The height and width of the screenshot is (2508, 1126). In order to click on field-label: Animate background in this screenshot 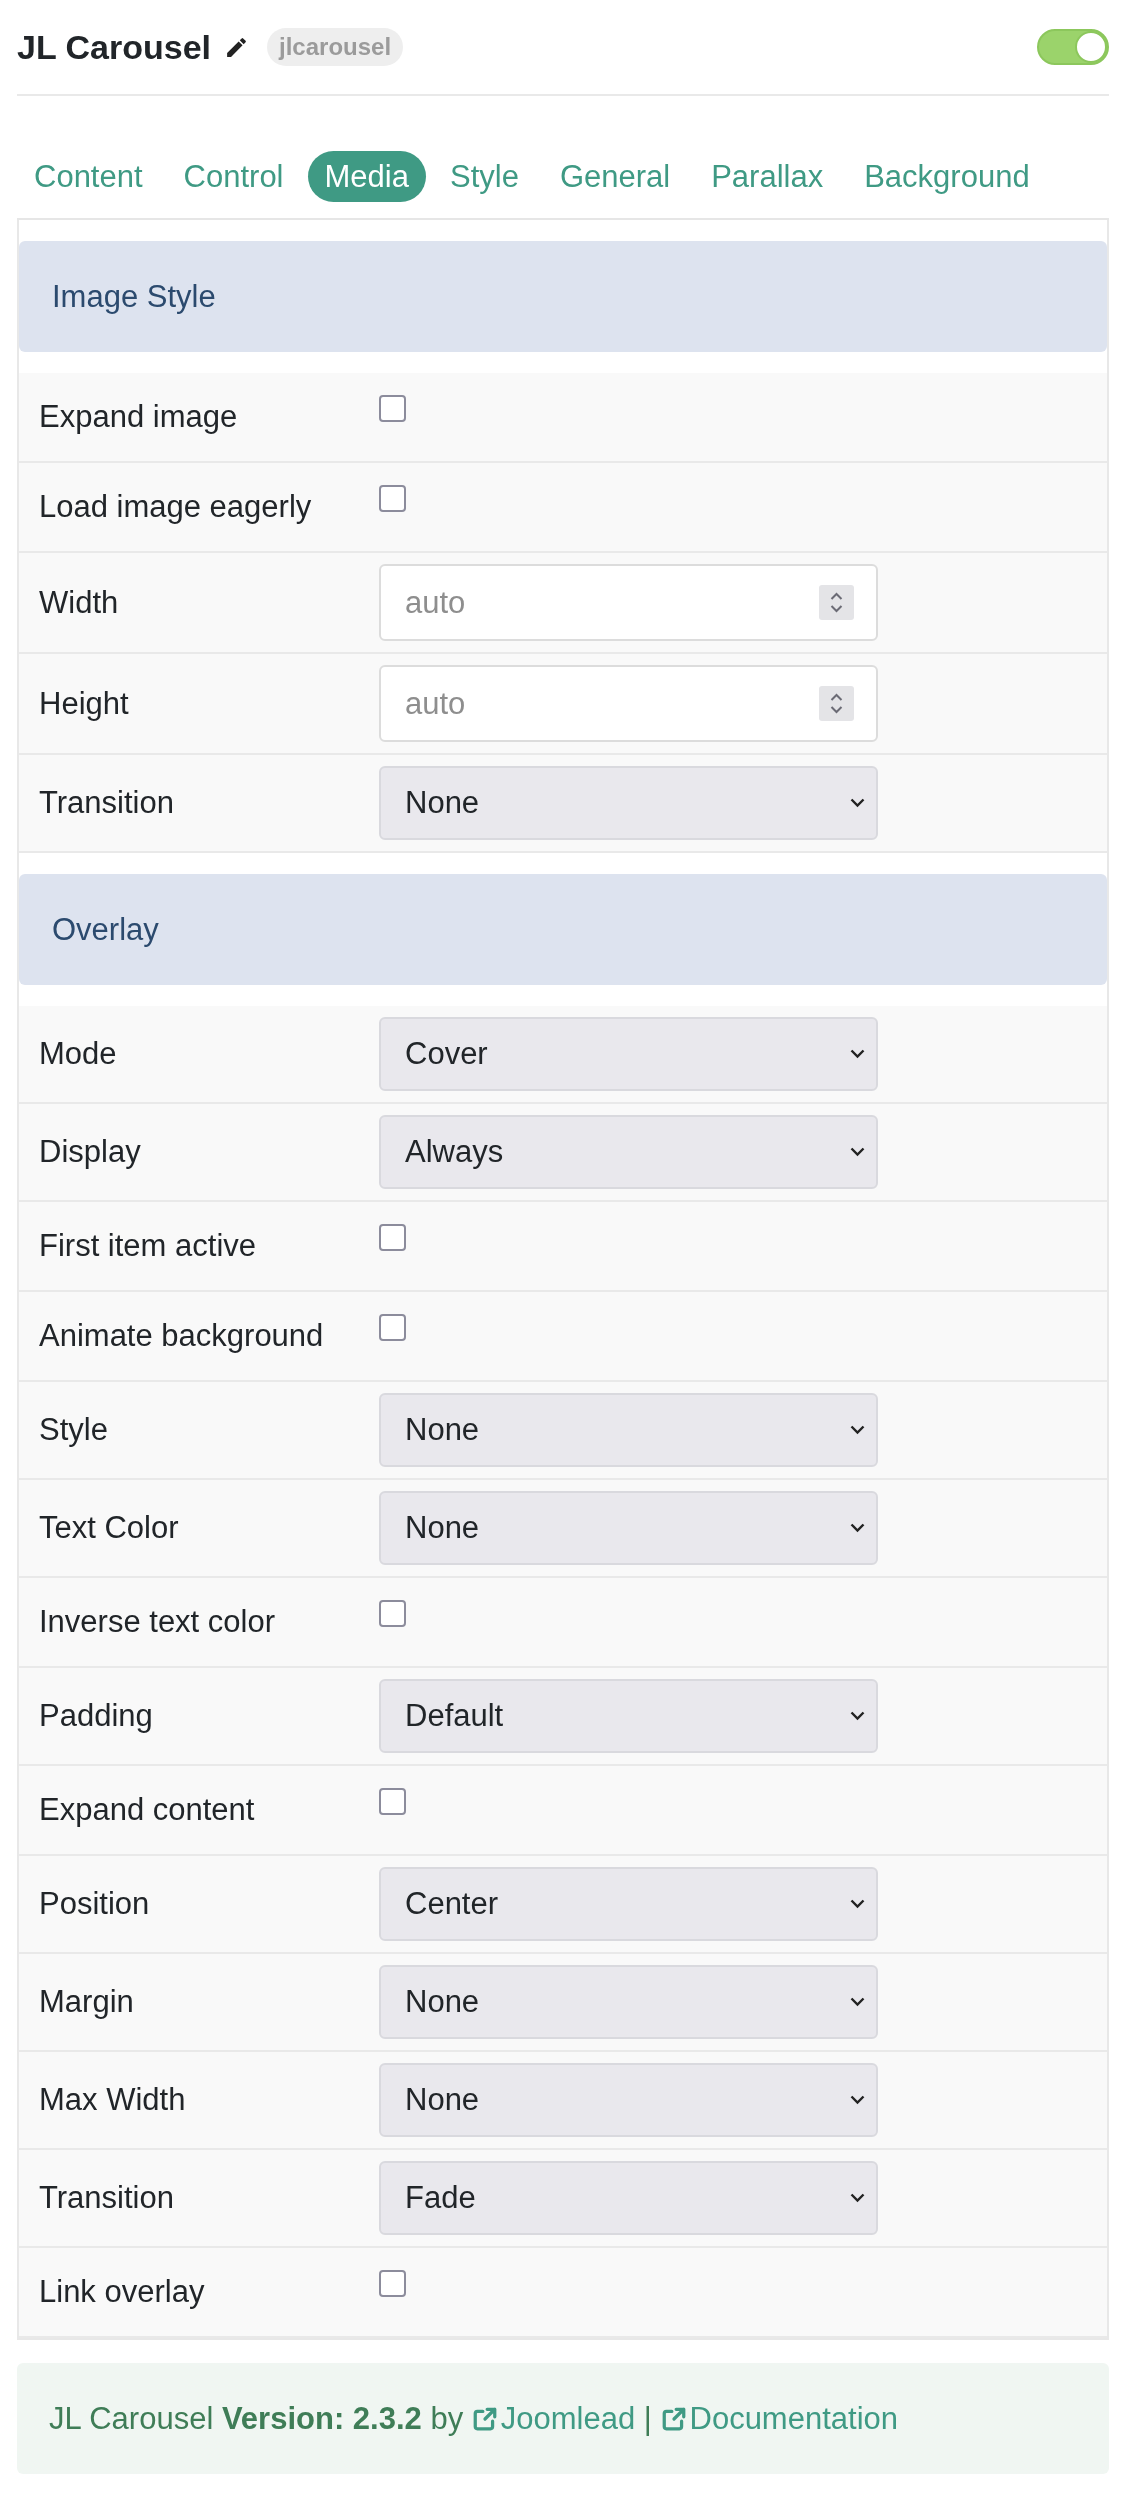, I will do `click(182, 1336)`.